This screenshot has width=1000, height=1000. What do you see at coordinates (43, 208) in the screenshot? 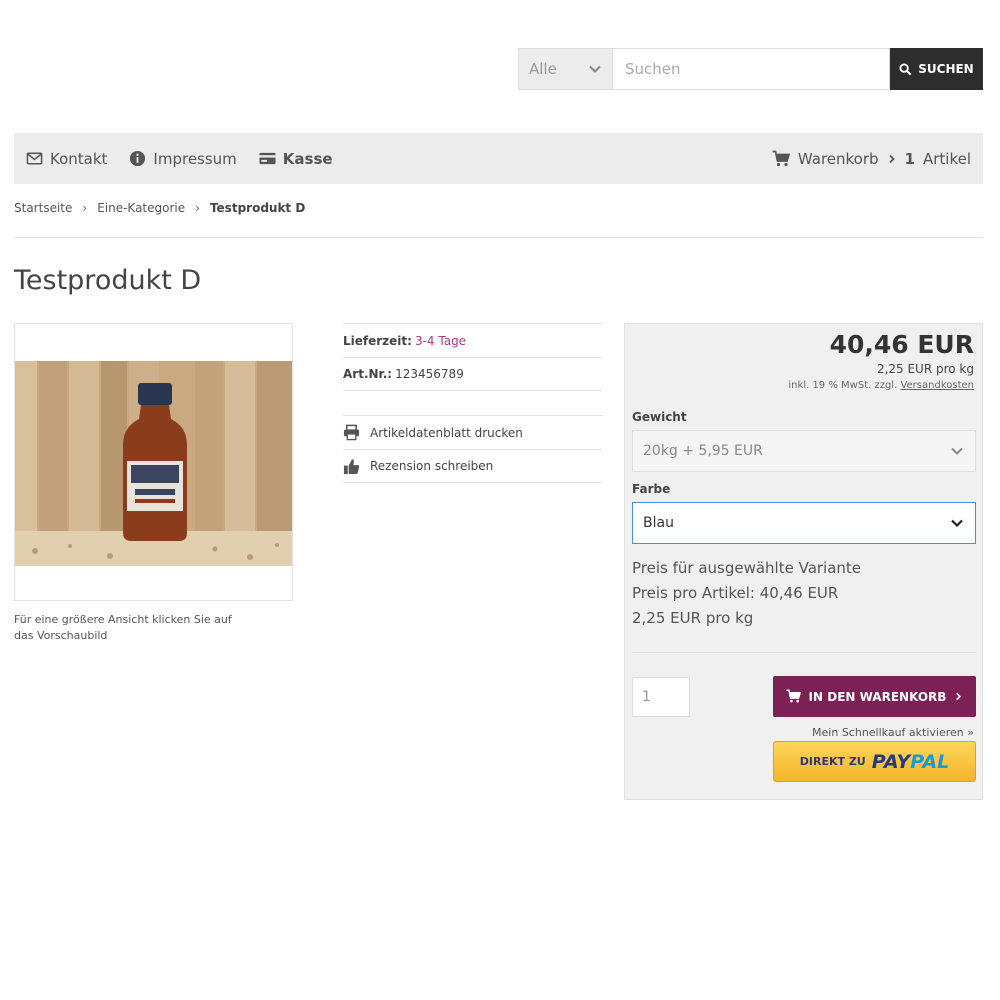
I see `breadcrumb-home: Startseite` at bounding box center [43, 208].